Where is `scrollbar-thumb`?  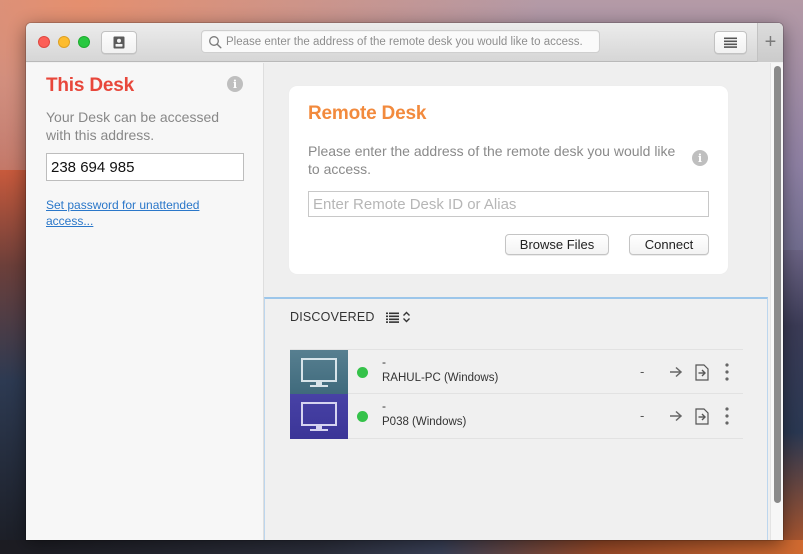 scrollbar-thumb is located at coordinates (777, 284).